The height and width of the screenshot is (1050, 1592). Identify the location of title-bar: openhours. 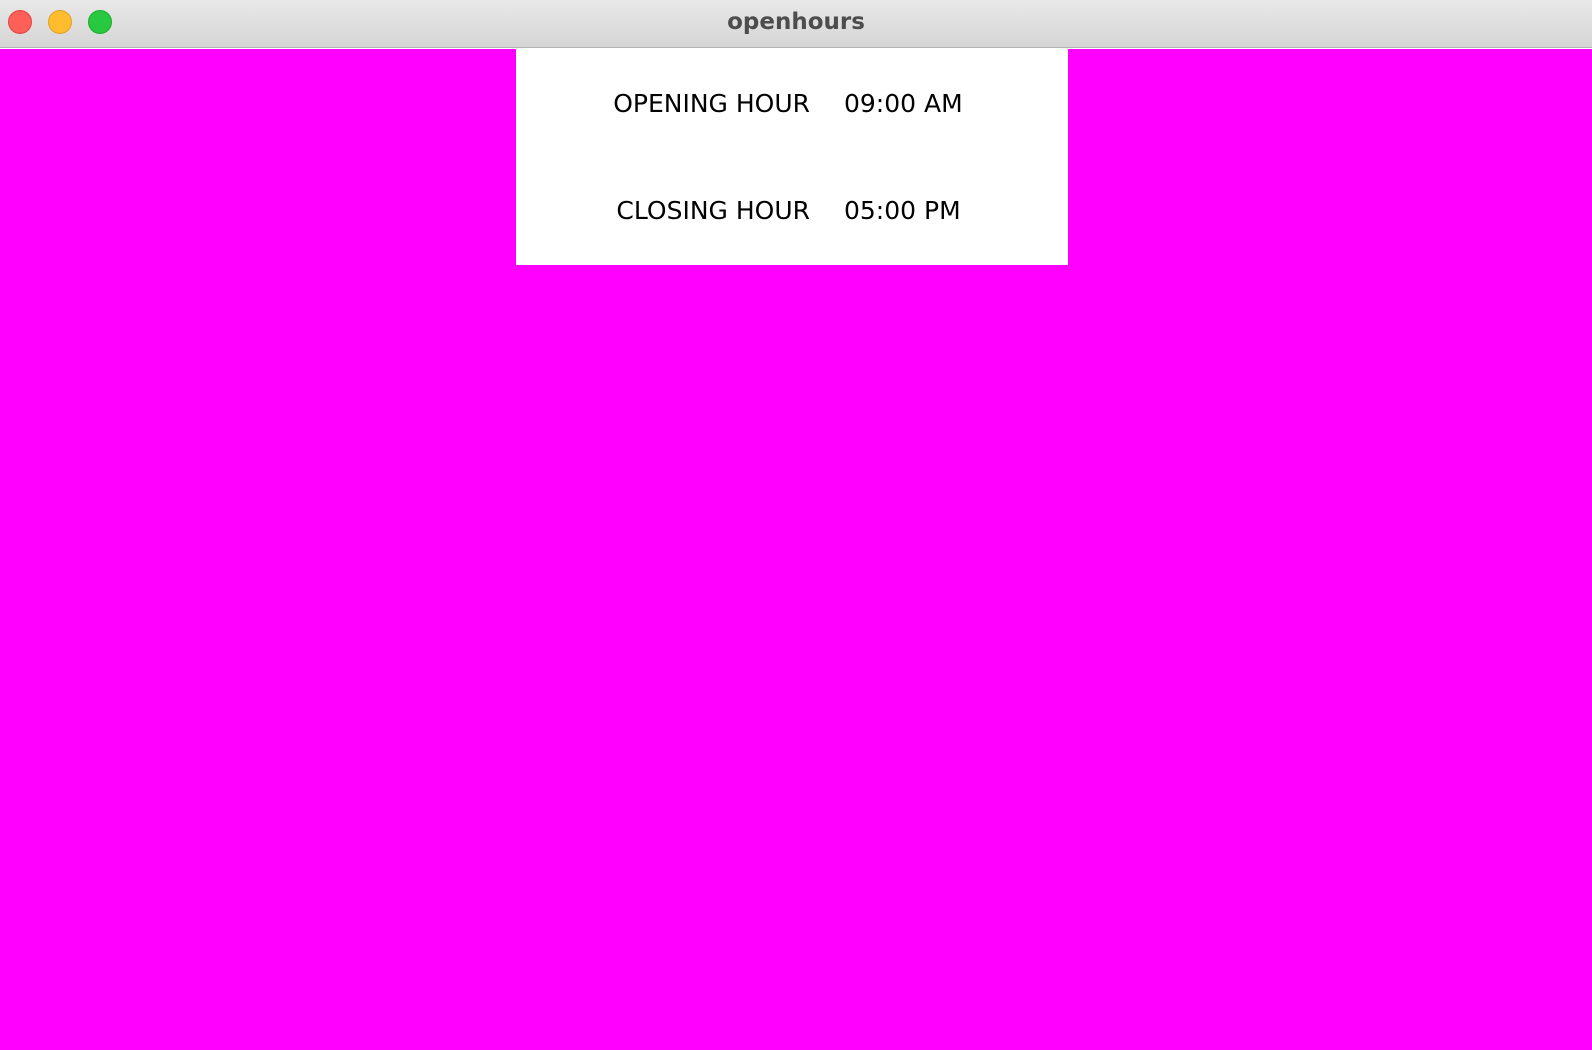
(796, 24).